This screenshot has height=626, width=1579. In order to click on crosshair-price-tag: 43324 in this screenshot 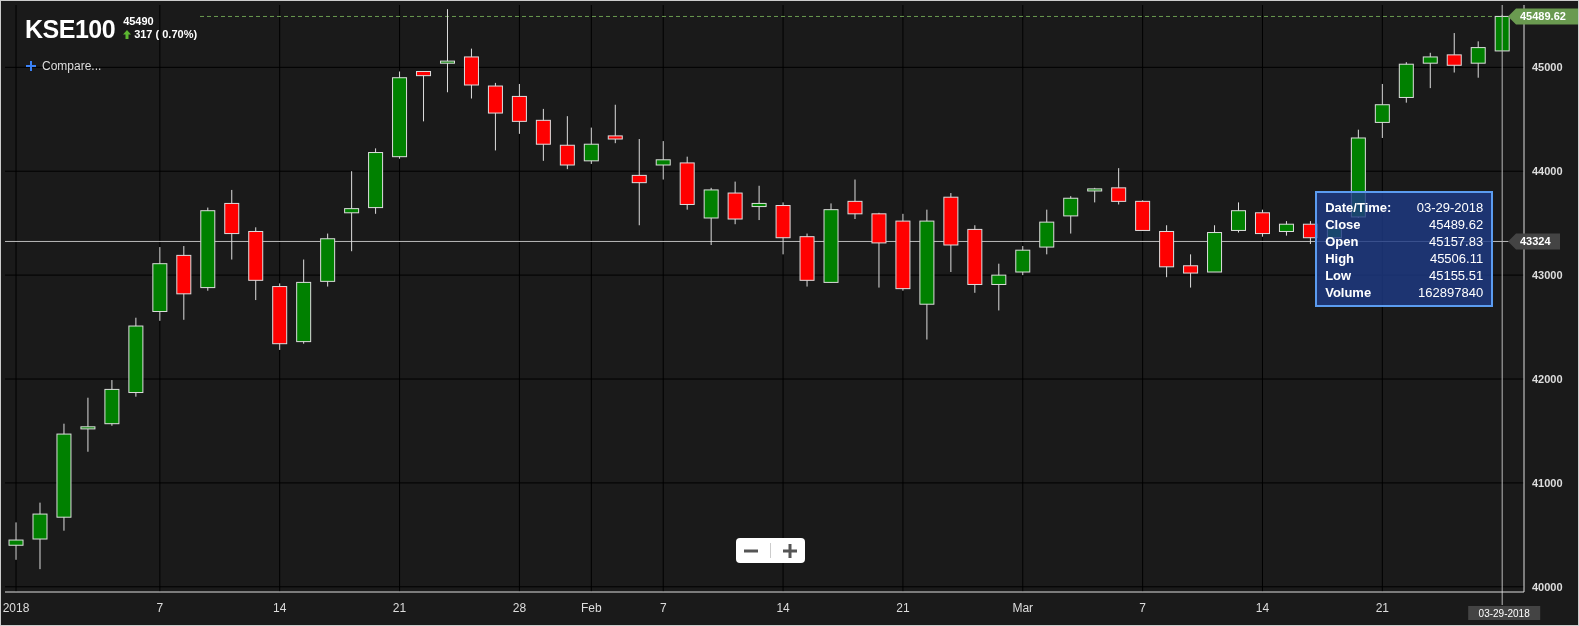, I will do `click(1534, 241)`.